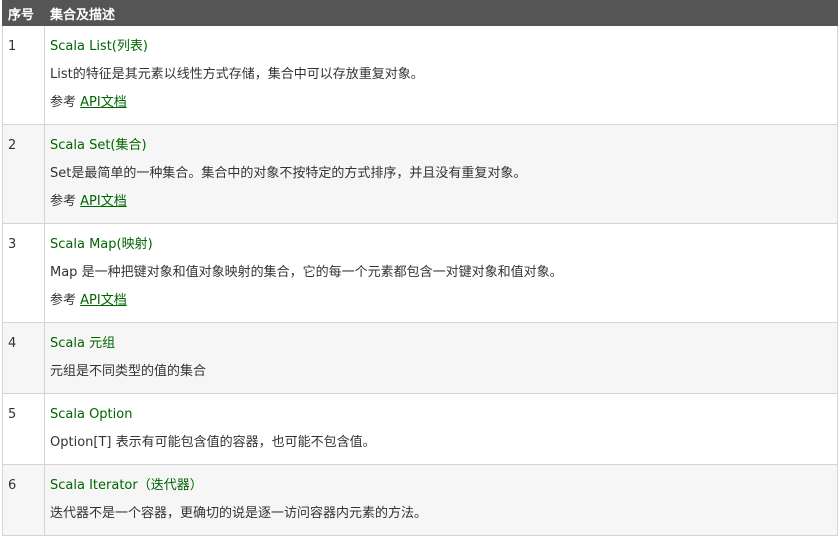  Describe the element at coordinates (441, 358) in the screenshot. I see `row-content: Scala 元组 元组是不同类型的值的集合` at that location.